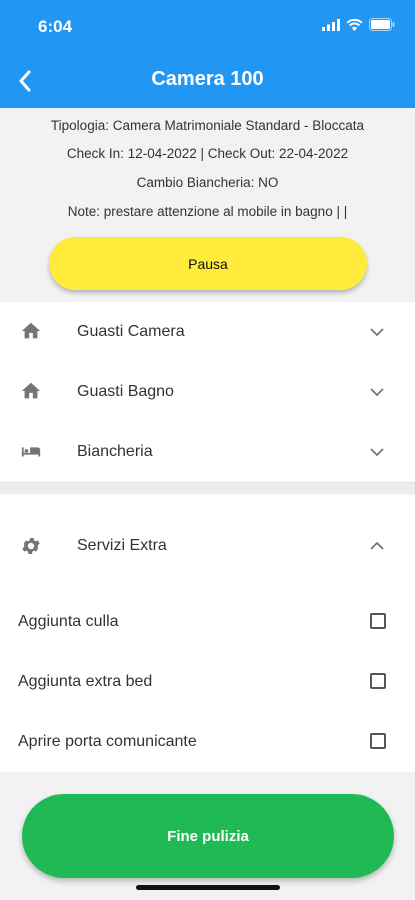 The height and width of the screenshot is (900, 415). What do you see at coordinates (207, 452) in the screenshot?
I see `section-biancheria: Biancheria` at bounding box center [207, 452].